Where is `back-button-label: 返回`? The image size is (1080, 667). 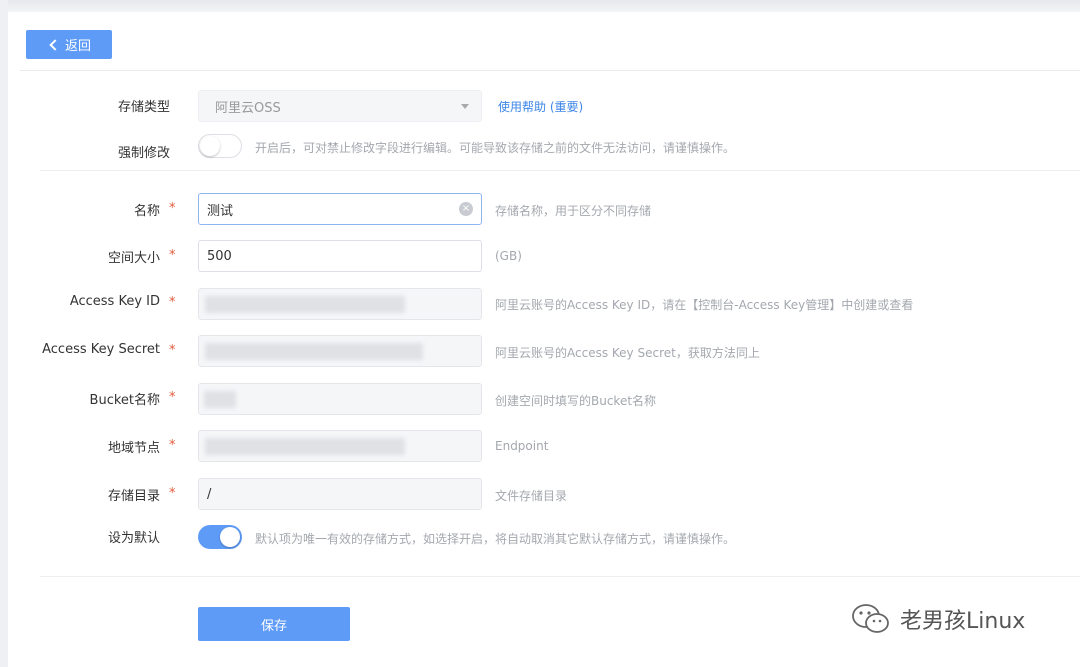
back-button-label: 返回 is located at coordinates (77, 46).